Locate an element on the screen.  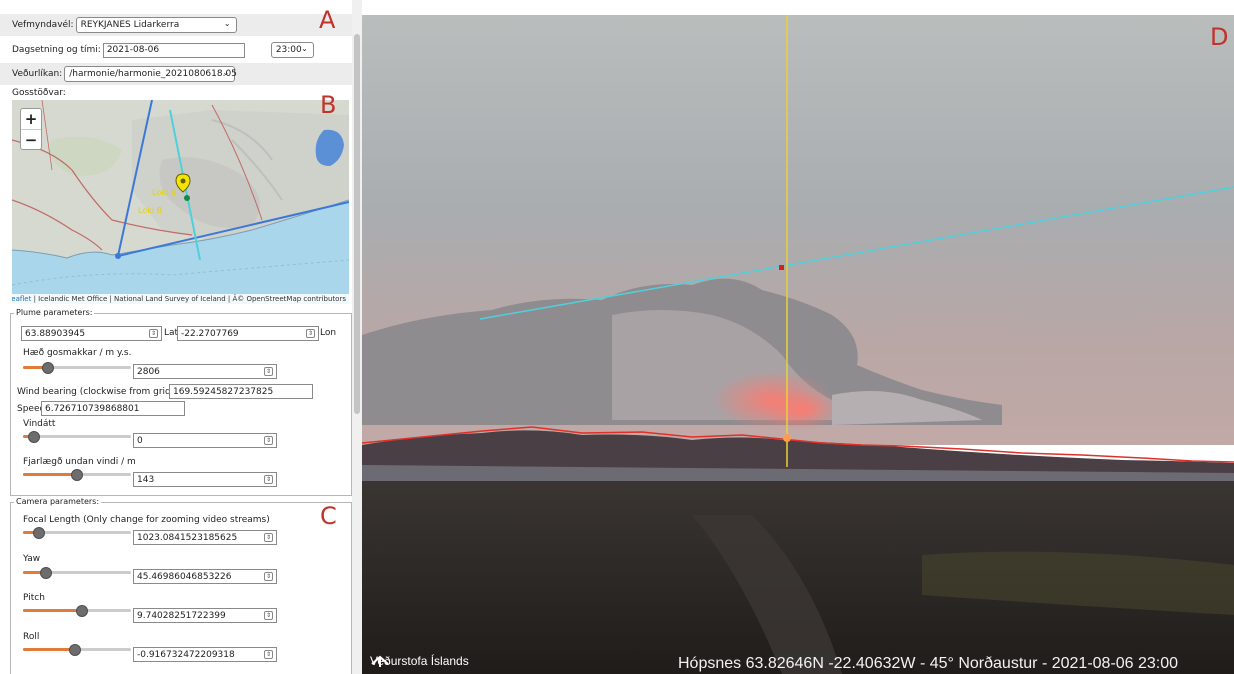
camera-select: REYKJANES Lidarkerra ⌄ is located at coordinates (156, 25).